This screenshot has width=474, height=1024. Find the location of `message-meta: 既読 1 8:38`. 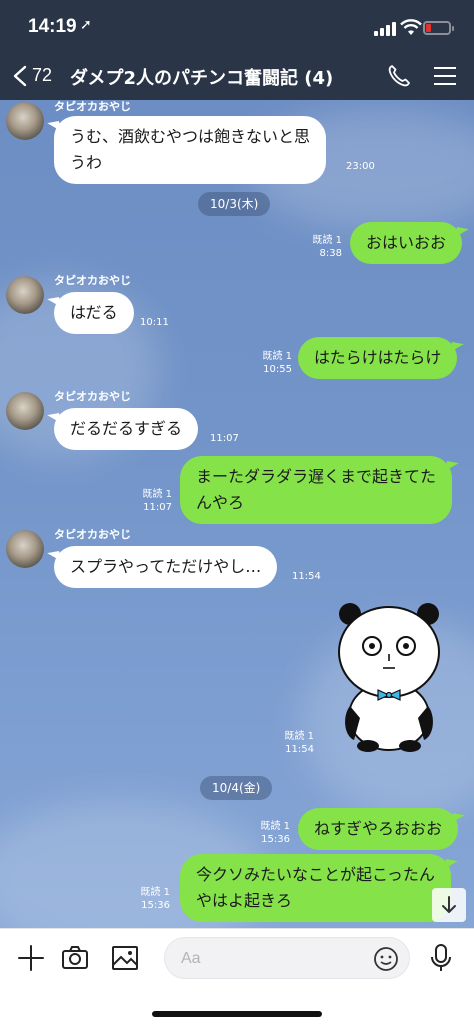

message-meta: 既読 1 8:38 is located at coordinates (324, 247).